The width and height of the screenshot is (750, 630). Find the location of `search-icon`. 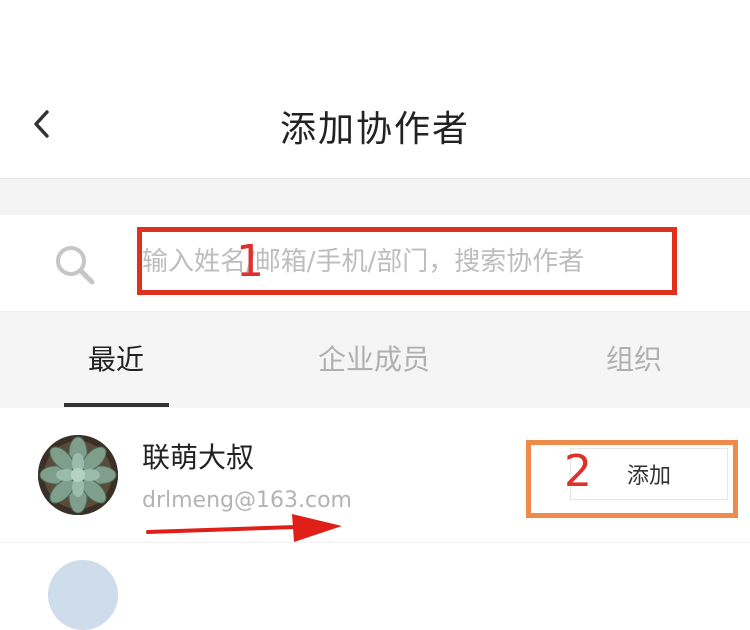

search-icon is located at coordinates (75, 265).